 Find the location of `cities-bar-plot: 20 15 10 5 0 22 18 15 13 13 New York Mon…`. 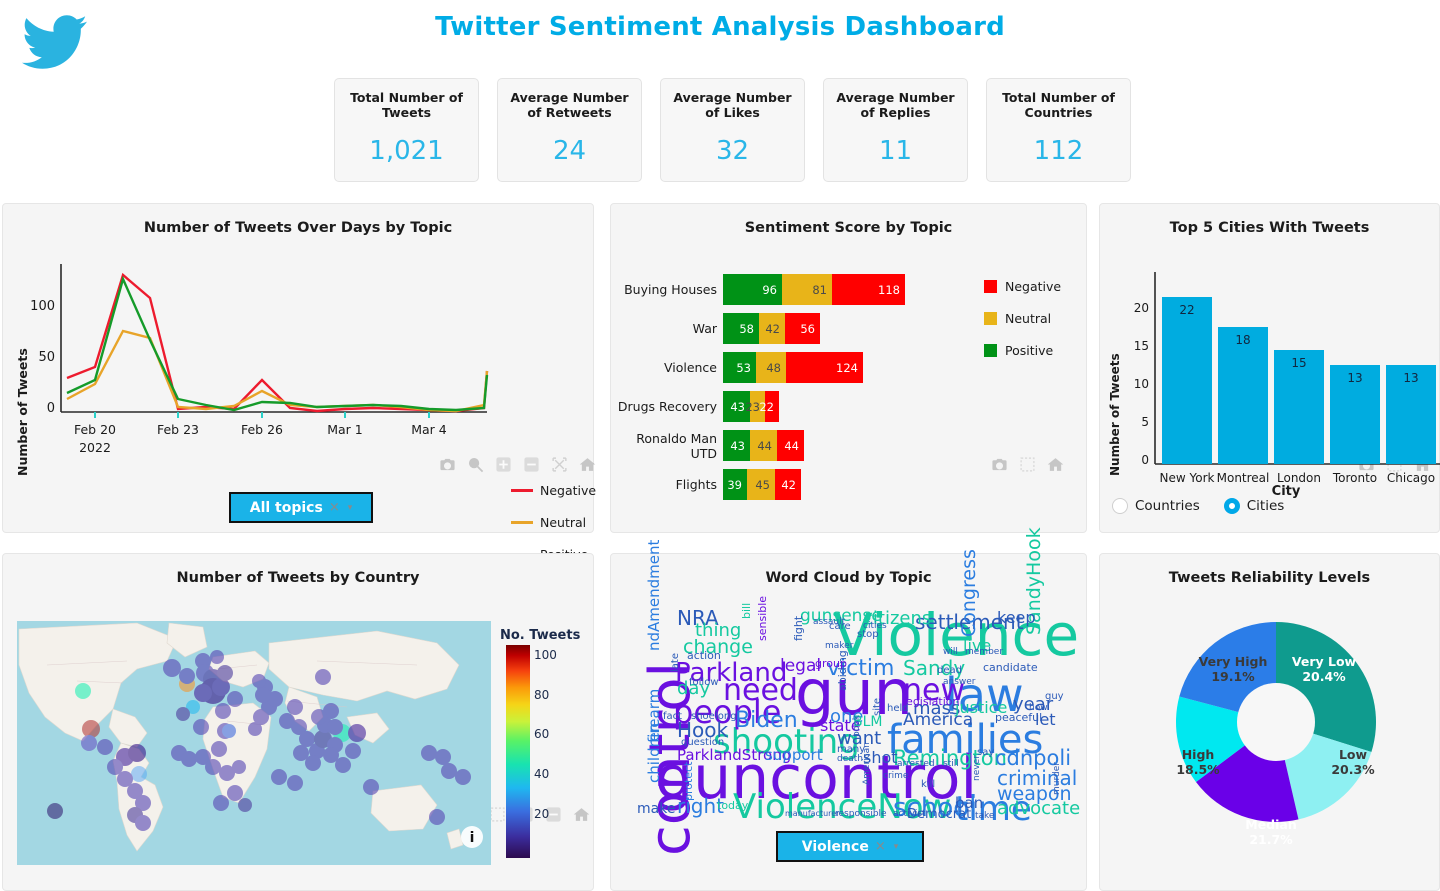

cities-bar-plot: 20 15 10 5 0 22 18 15 13 13 New York Mon… is located at coordinates (1287, 378).